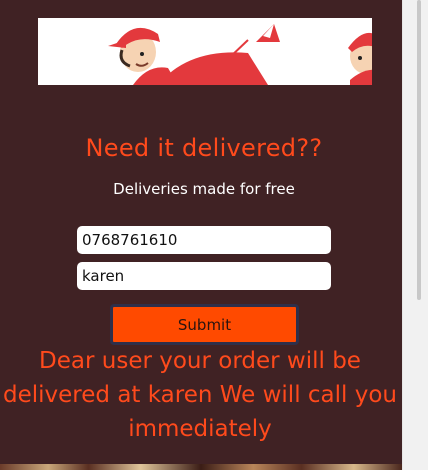 The image size is (428, 470). What do you see at coordinates (204, 189) in the screenshot?
I see `page-subtitle: Deliveries made for free` at bounding box center [204, 189].